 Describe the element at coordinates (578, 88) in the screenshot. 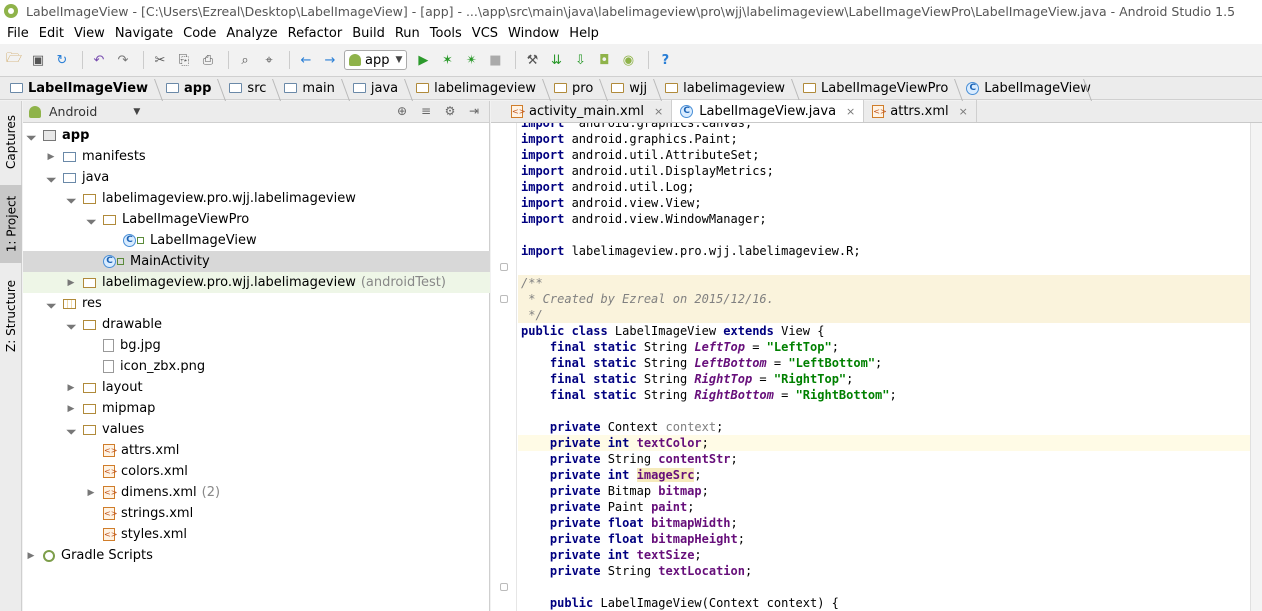

I see `breadcrumb-item: pro` at that location.